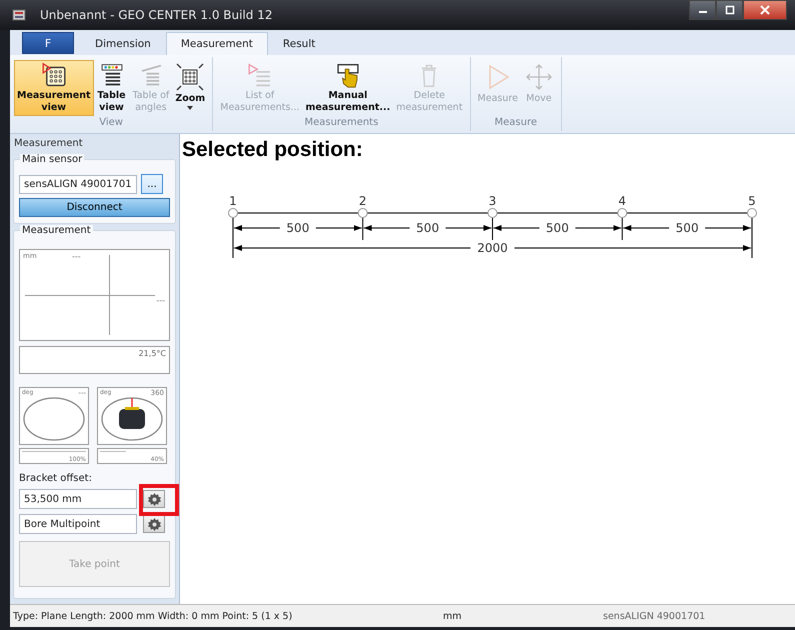 This screenshot has height=630, width=795. I want to click on input-field: 53,500 mm, so click(78, 499).